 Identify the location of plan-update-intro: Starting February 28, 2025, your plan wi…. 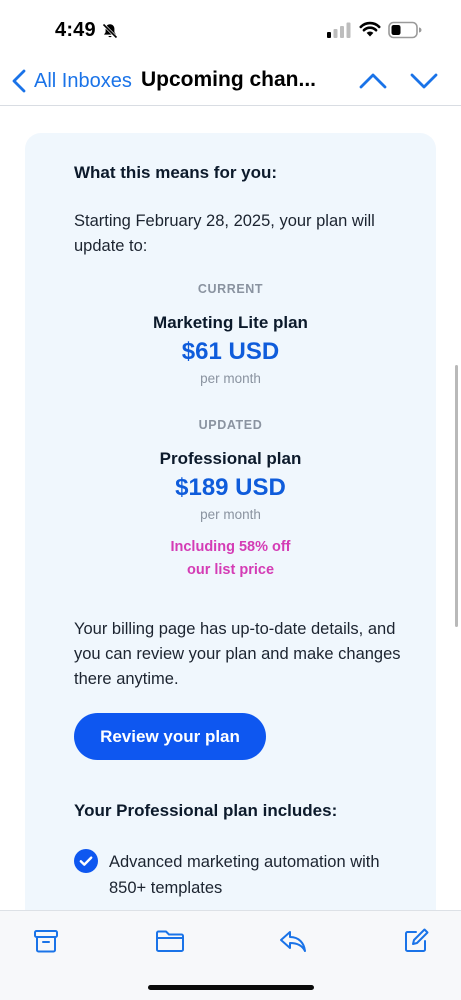
(224, 233).